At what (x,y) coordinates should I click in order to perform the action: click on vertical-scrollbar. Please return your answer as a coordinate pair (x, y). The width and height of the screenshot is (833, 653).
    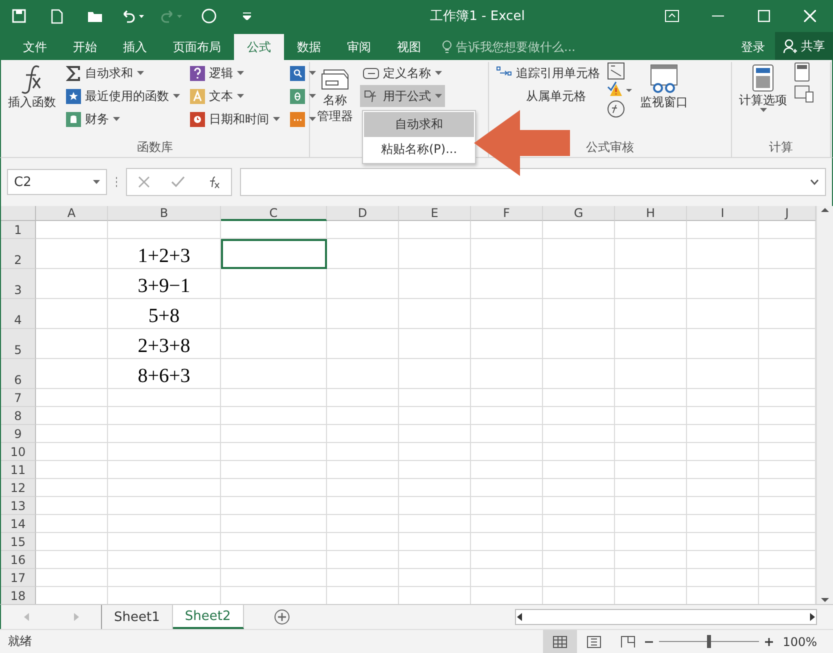
    Looking at the image, I should click on (824, 405).